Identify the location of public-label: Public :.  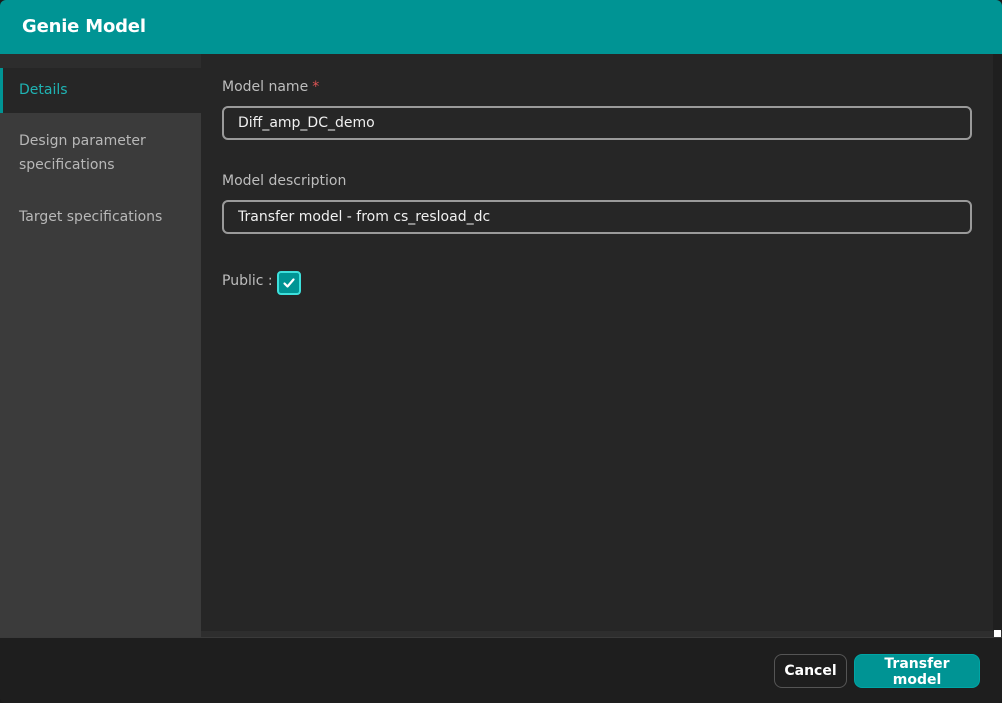
(247, 281).